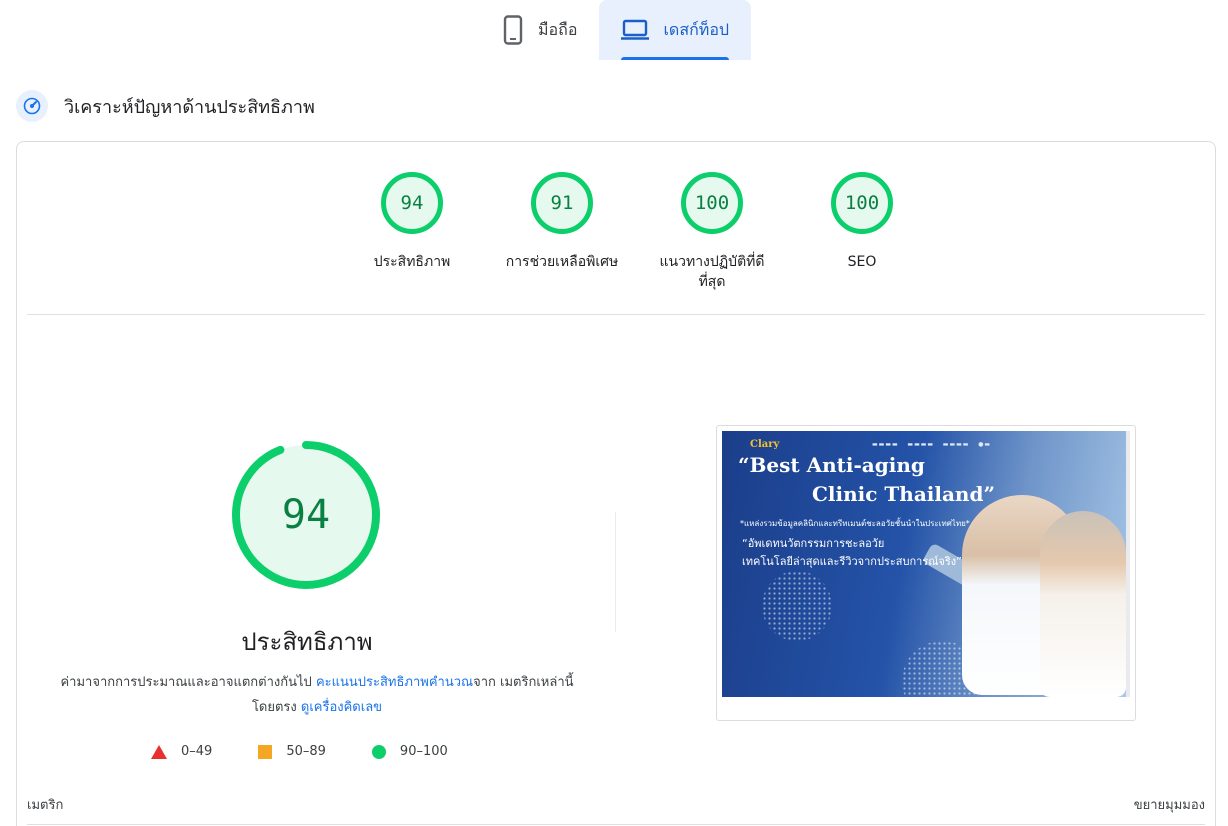  I want to click on score-gauge: 94, so click(412, 203).